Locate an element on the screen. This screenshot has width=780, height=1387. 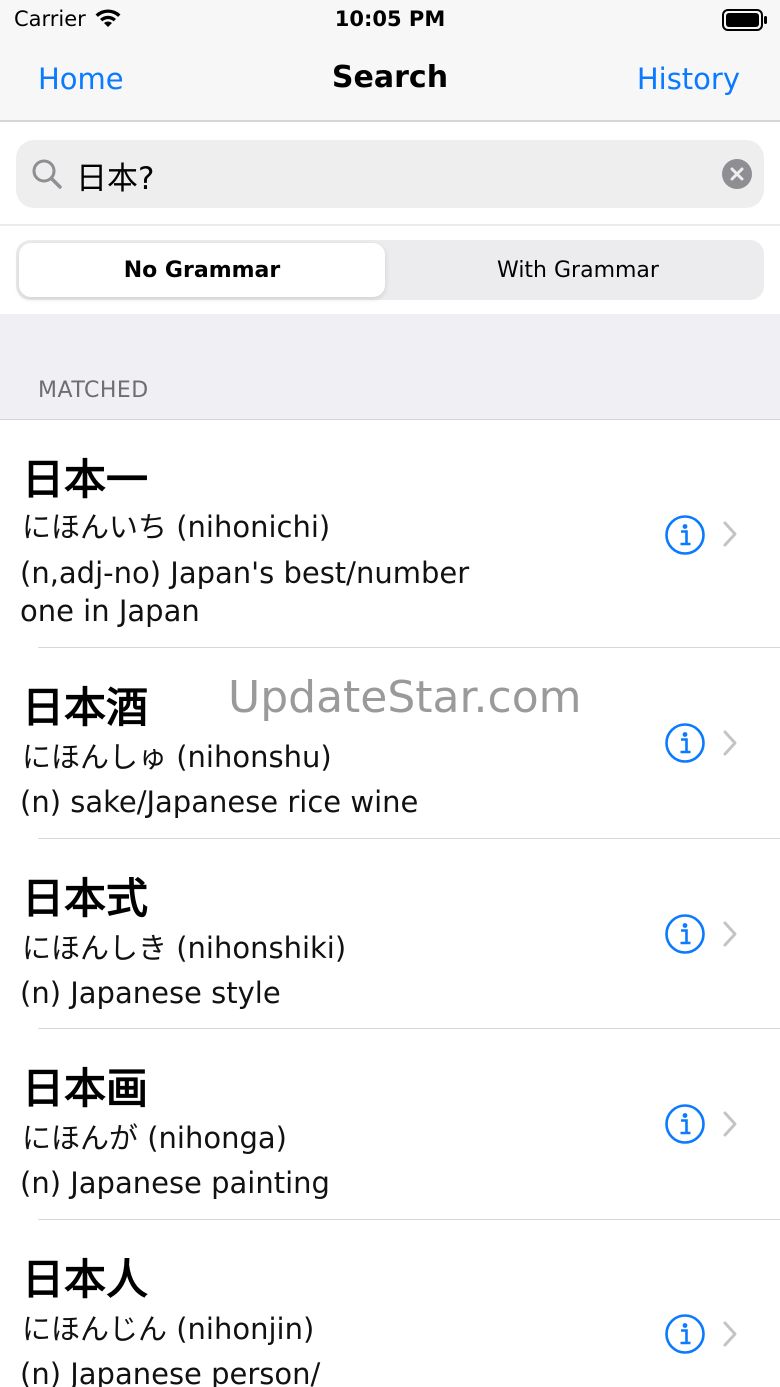
result-word: 日本酒 is located at coordinates (85, 707).